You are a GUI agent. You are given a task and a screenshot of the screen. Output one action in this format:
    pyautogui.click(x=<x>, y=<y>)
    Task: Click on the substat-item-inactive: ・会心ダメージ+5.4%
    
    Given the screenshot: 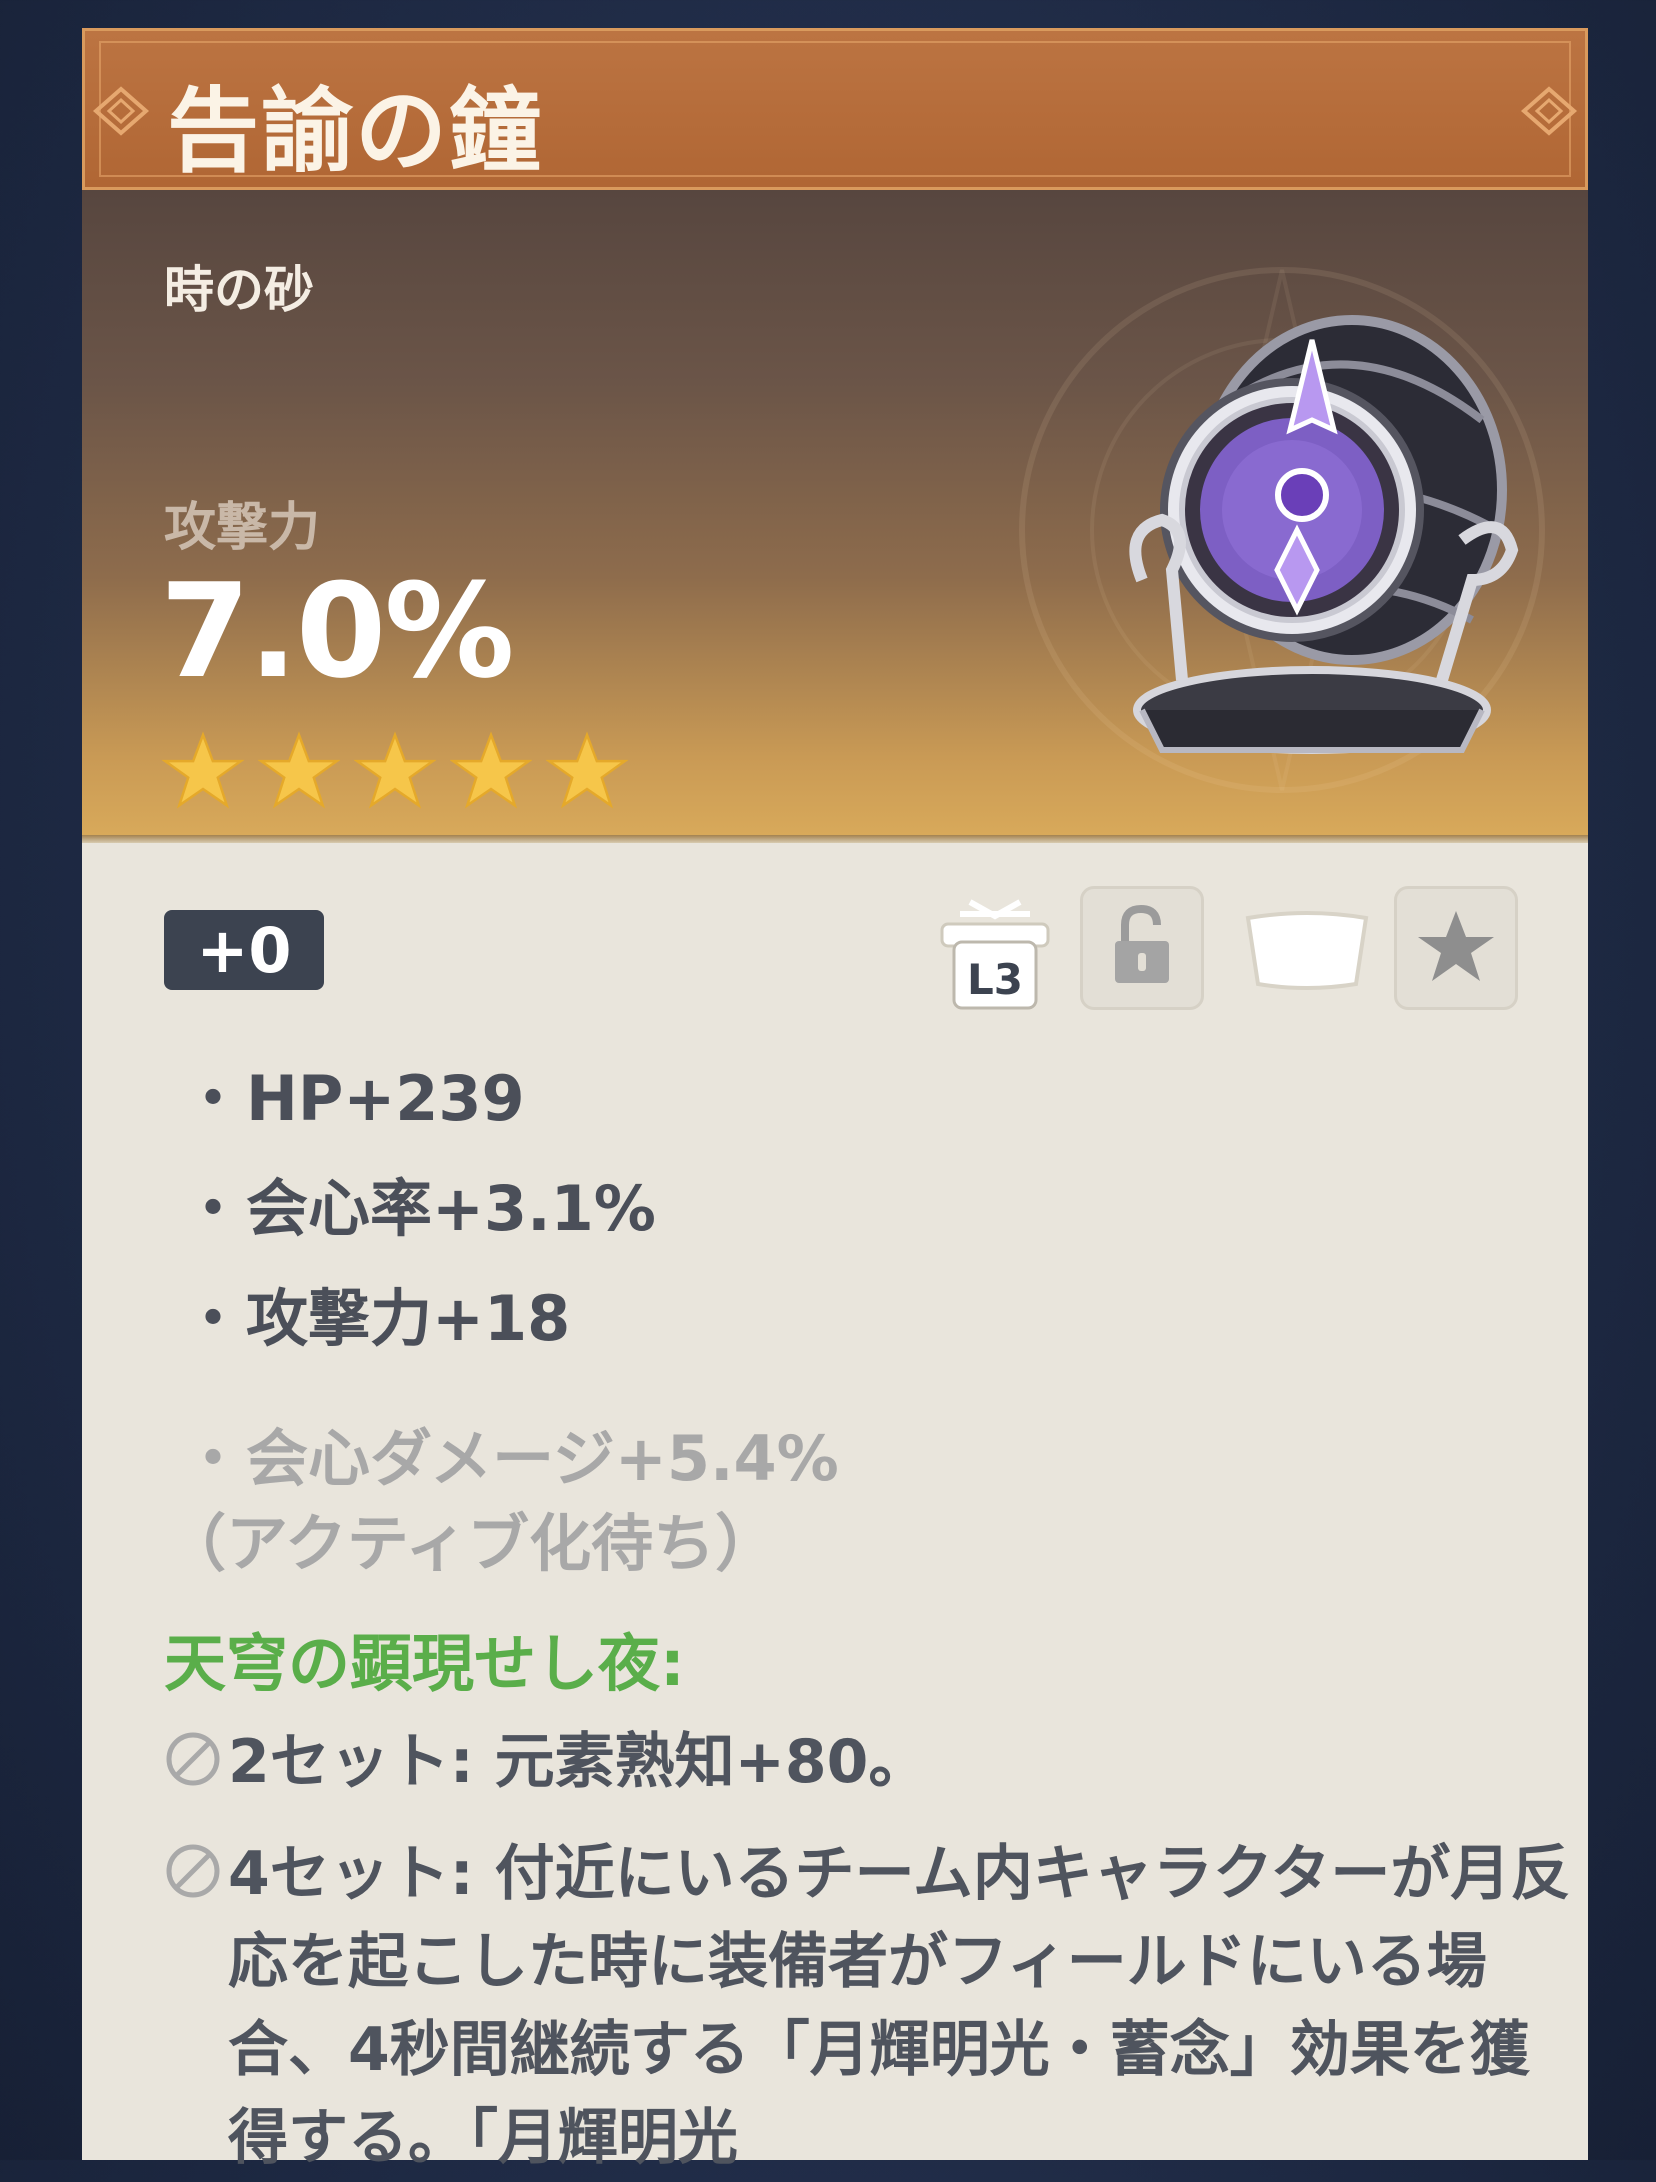 What is the action you would take?
    pyautogui.click(x=510, y=1458)
    